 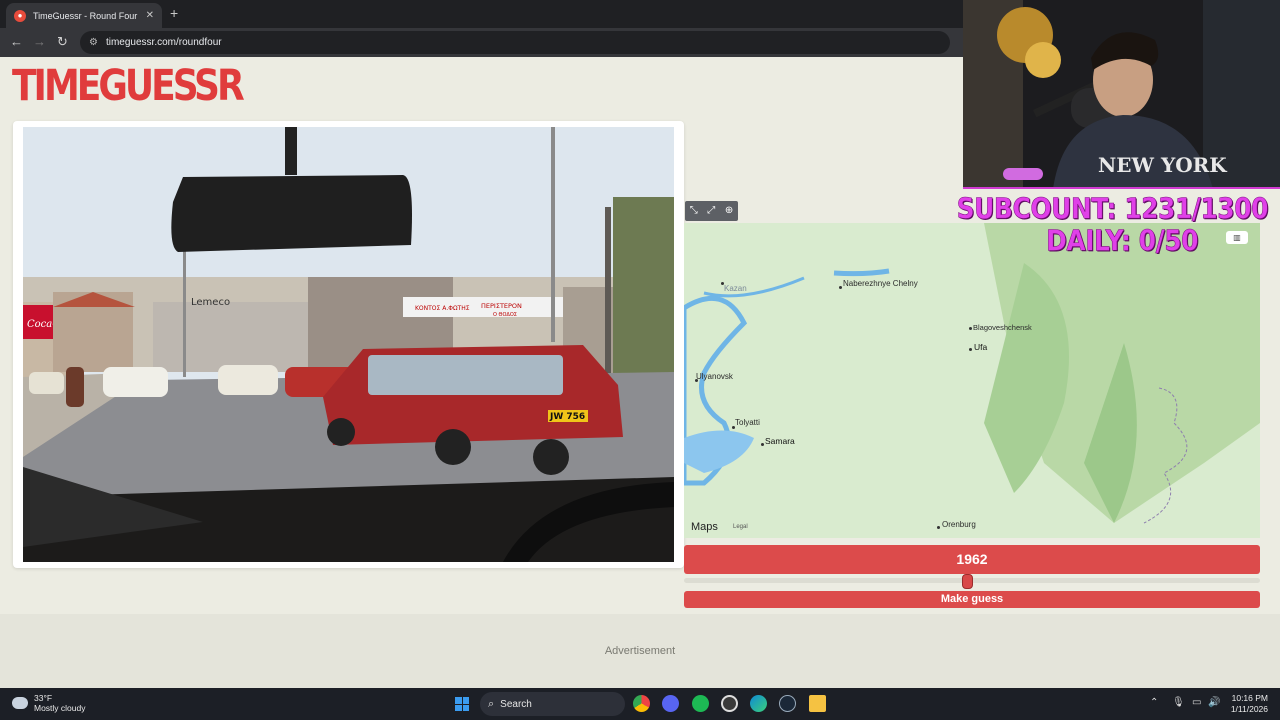 I want to click on taskbar-clock: 10:16 PM 1/11/2026, so click(x=1249, y=704).